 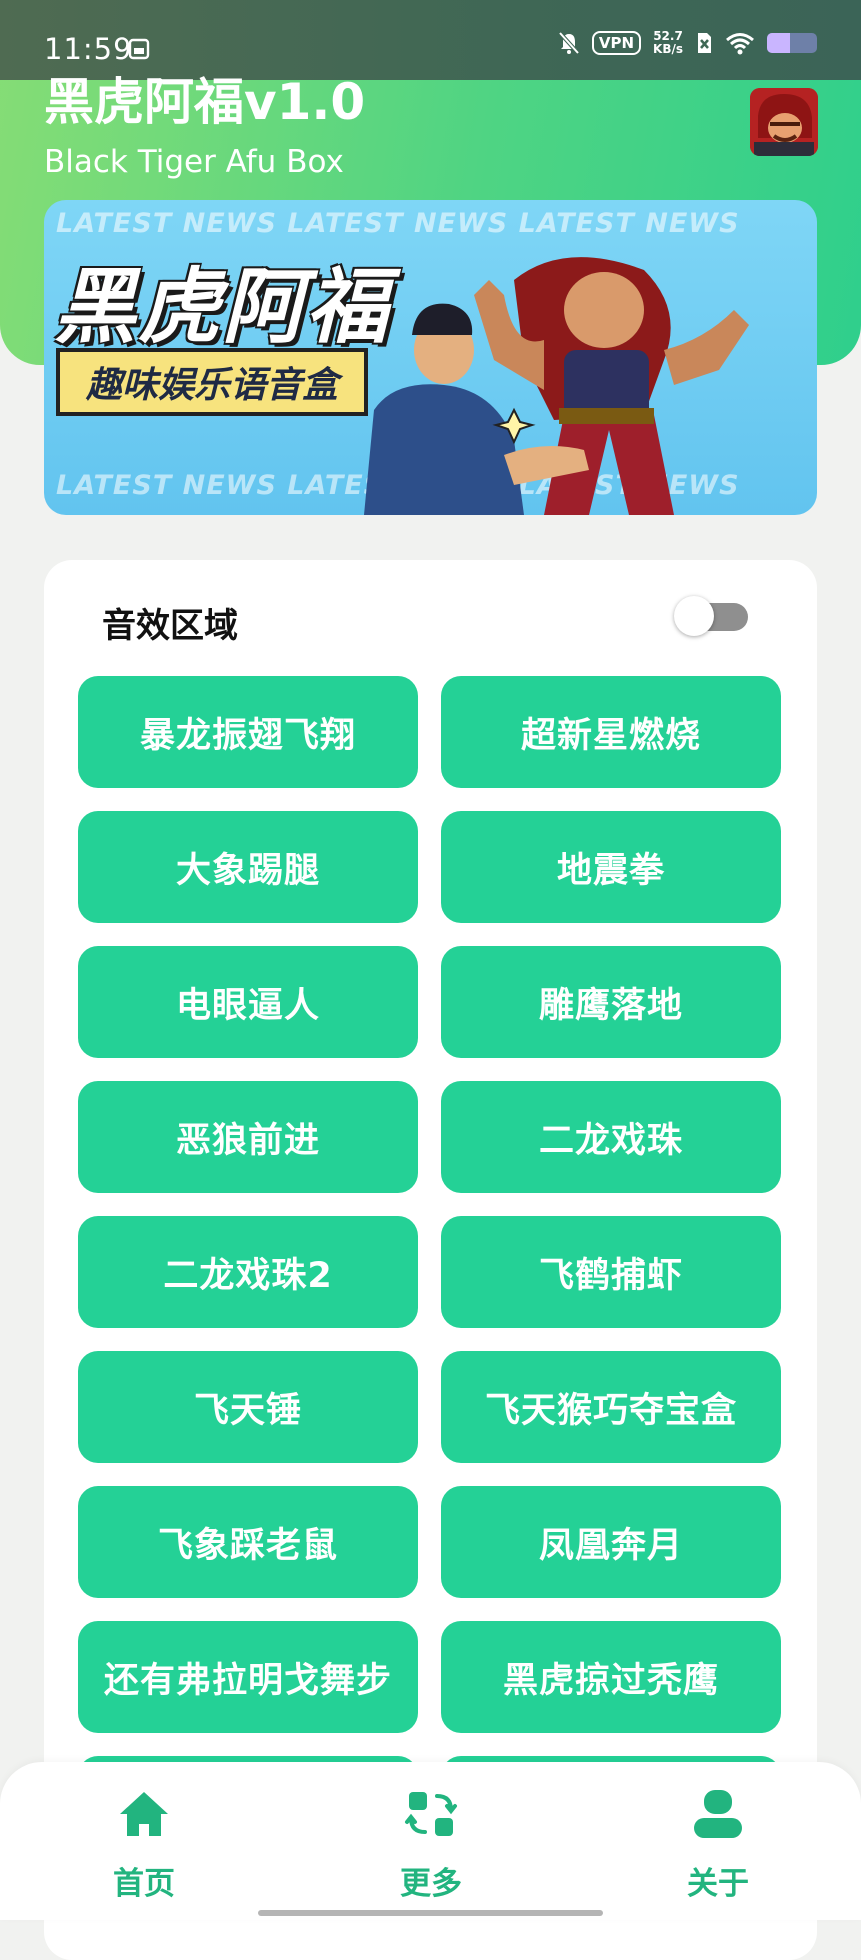 What do you see at coordinates (248, 1137) in the screenshot?
I see `sound-button: 恶狼前进` at bounding box center [248, 1137].